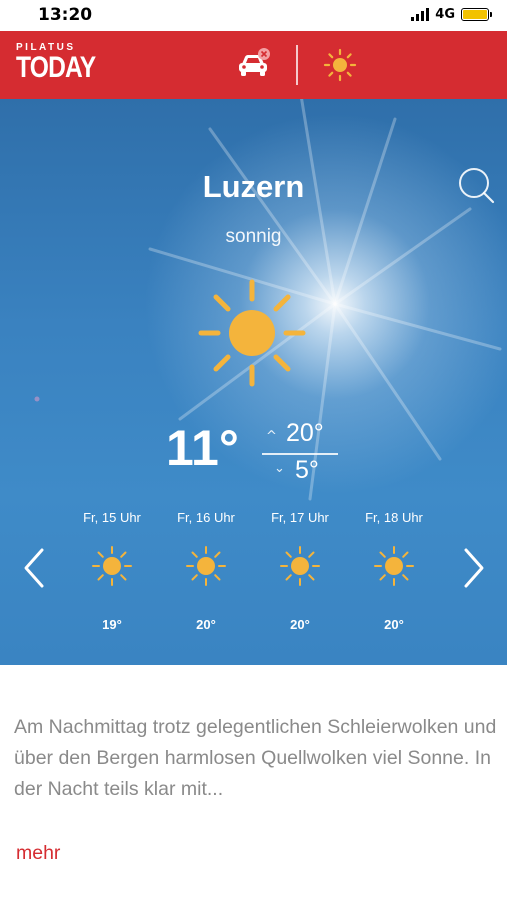  I want to click on app-logo: PILATUS TODAY, so click(64, 63).